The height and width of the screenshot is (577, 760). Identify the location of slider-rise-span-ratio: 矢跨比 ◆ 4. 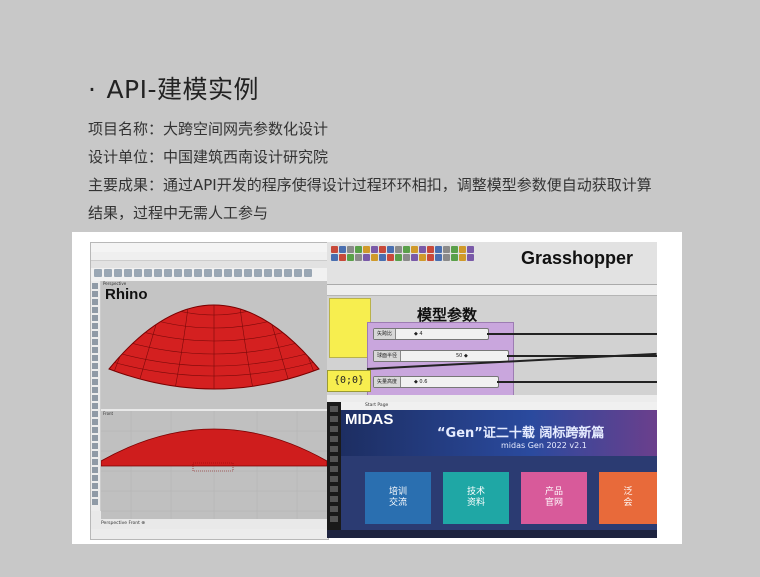
(431, 334).